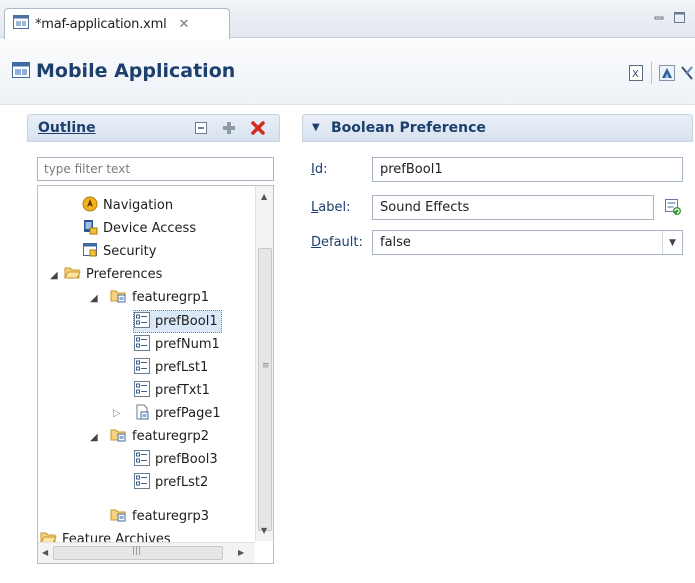  Describe the element at coordinates (687, 74) in the screenshot. I see `tools-icon` at that location.